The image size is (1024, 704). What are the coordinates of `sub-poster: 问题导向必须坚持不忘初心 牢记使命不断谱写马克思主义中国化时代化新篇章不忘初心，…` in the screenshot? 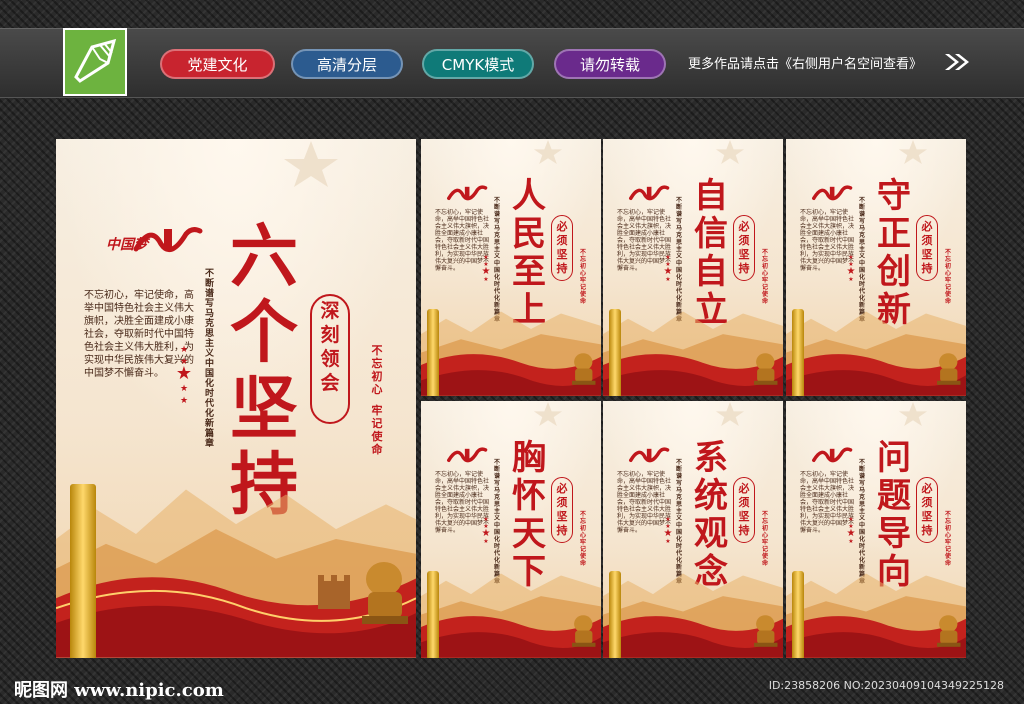 It's located at (876, 529).